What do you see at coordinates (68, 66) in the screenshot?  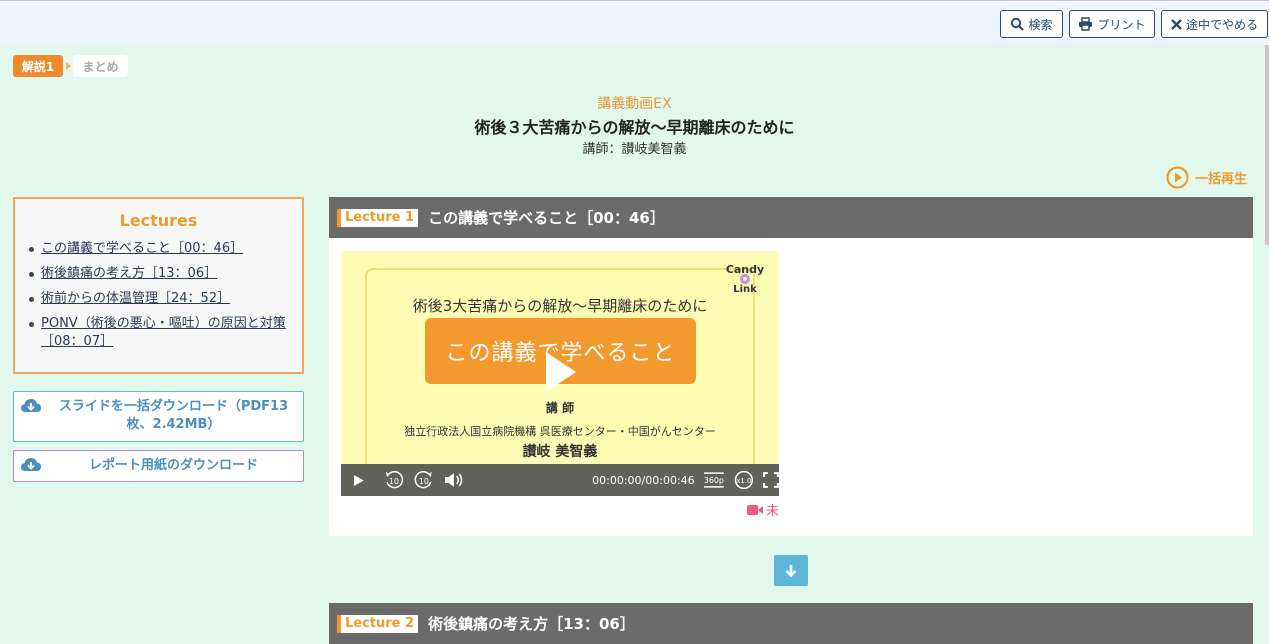 I see `breadcrumb-arrow-icon` at bounding box center [68, 66].